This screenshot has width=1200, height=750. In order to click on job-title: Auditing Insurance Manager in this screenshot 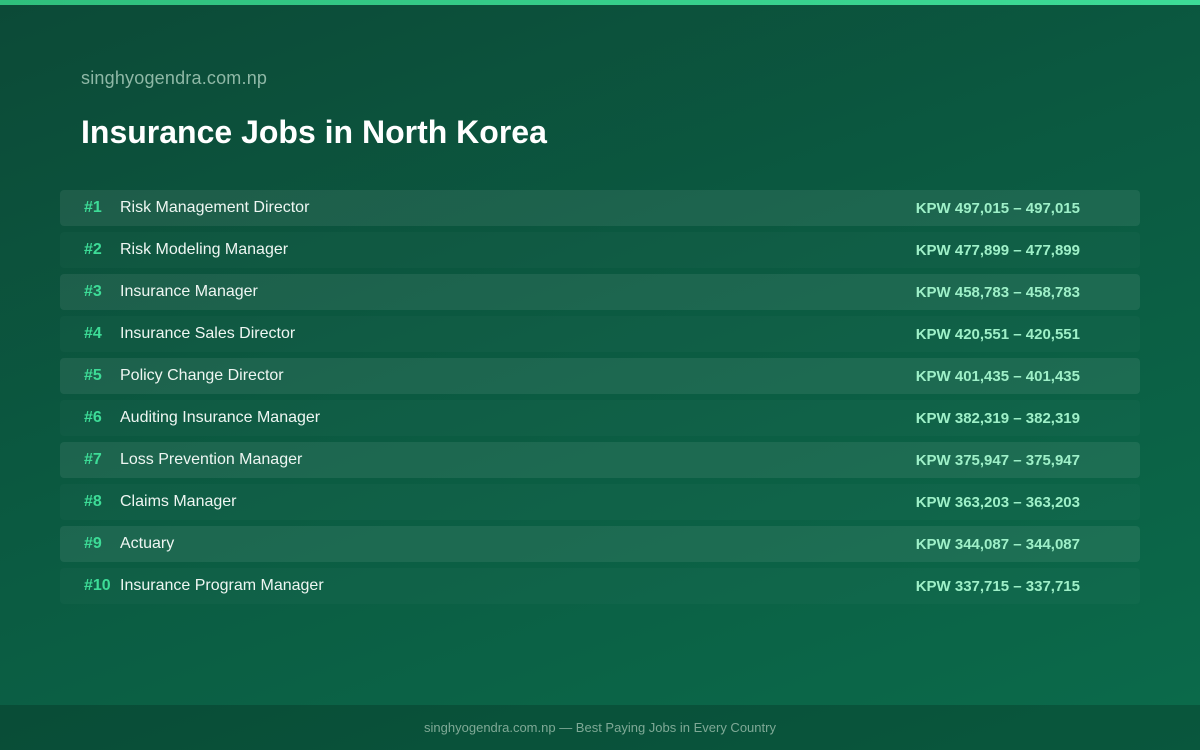, I will do `click(220, 417)`.